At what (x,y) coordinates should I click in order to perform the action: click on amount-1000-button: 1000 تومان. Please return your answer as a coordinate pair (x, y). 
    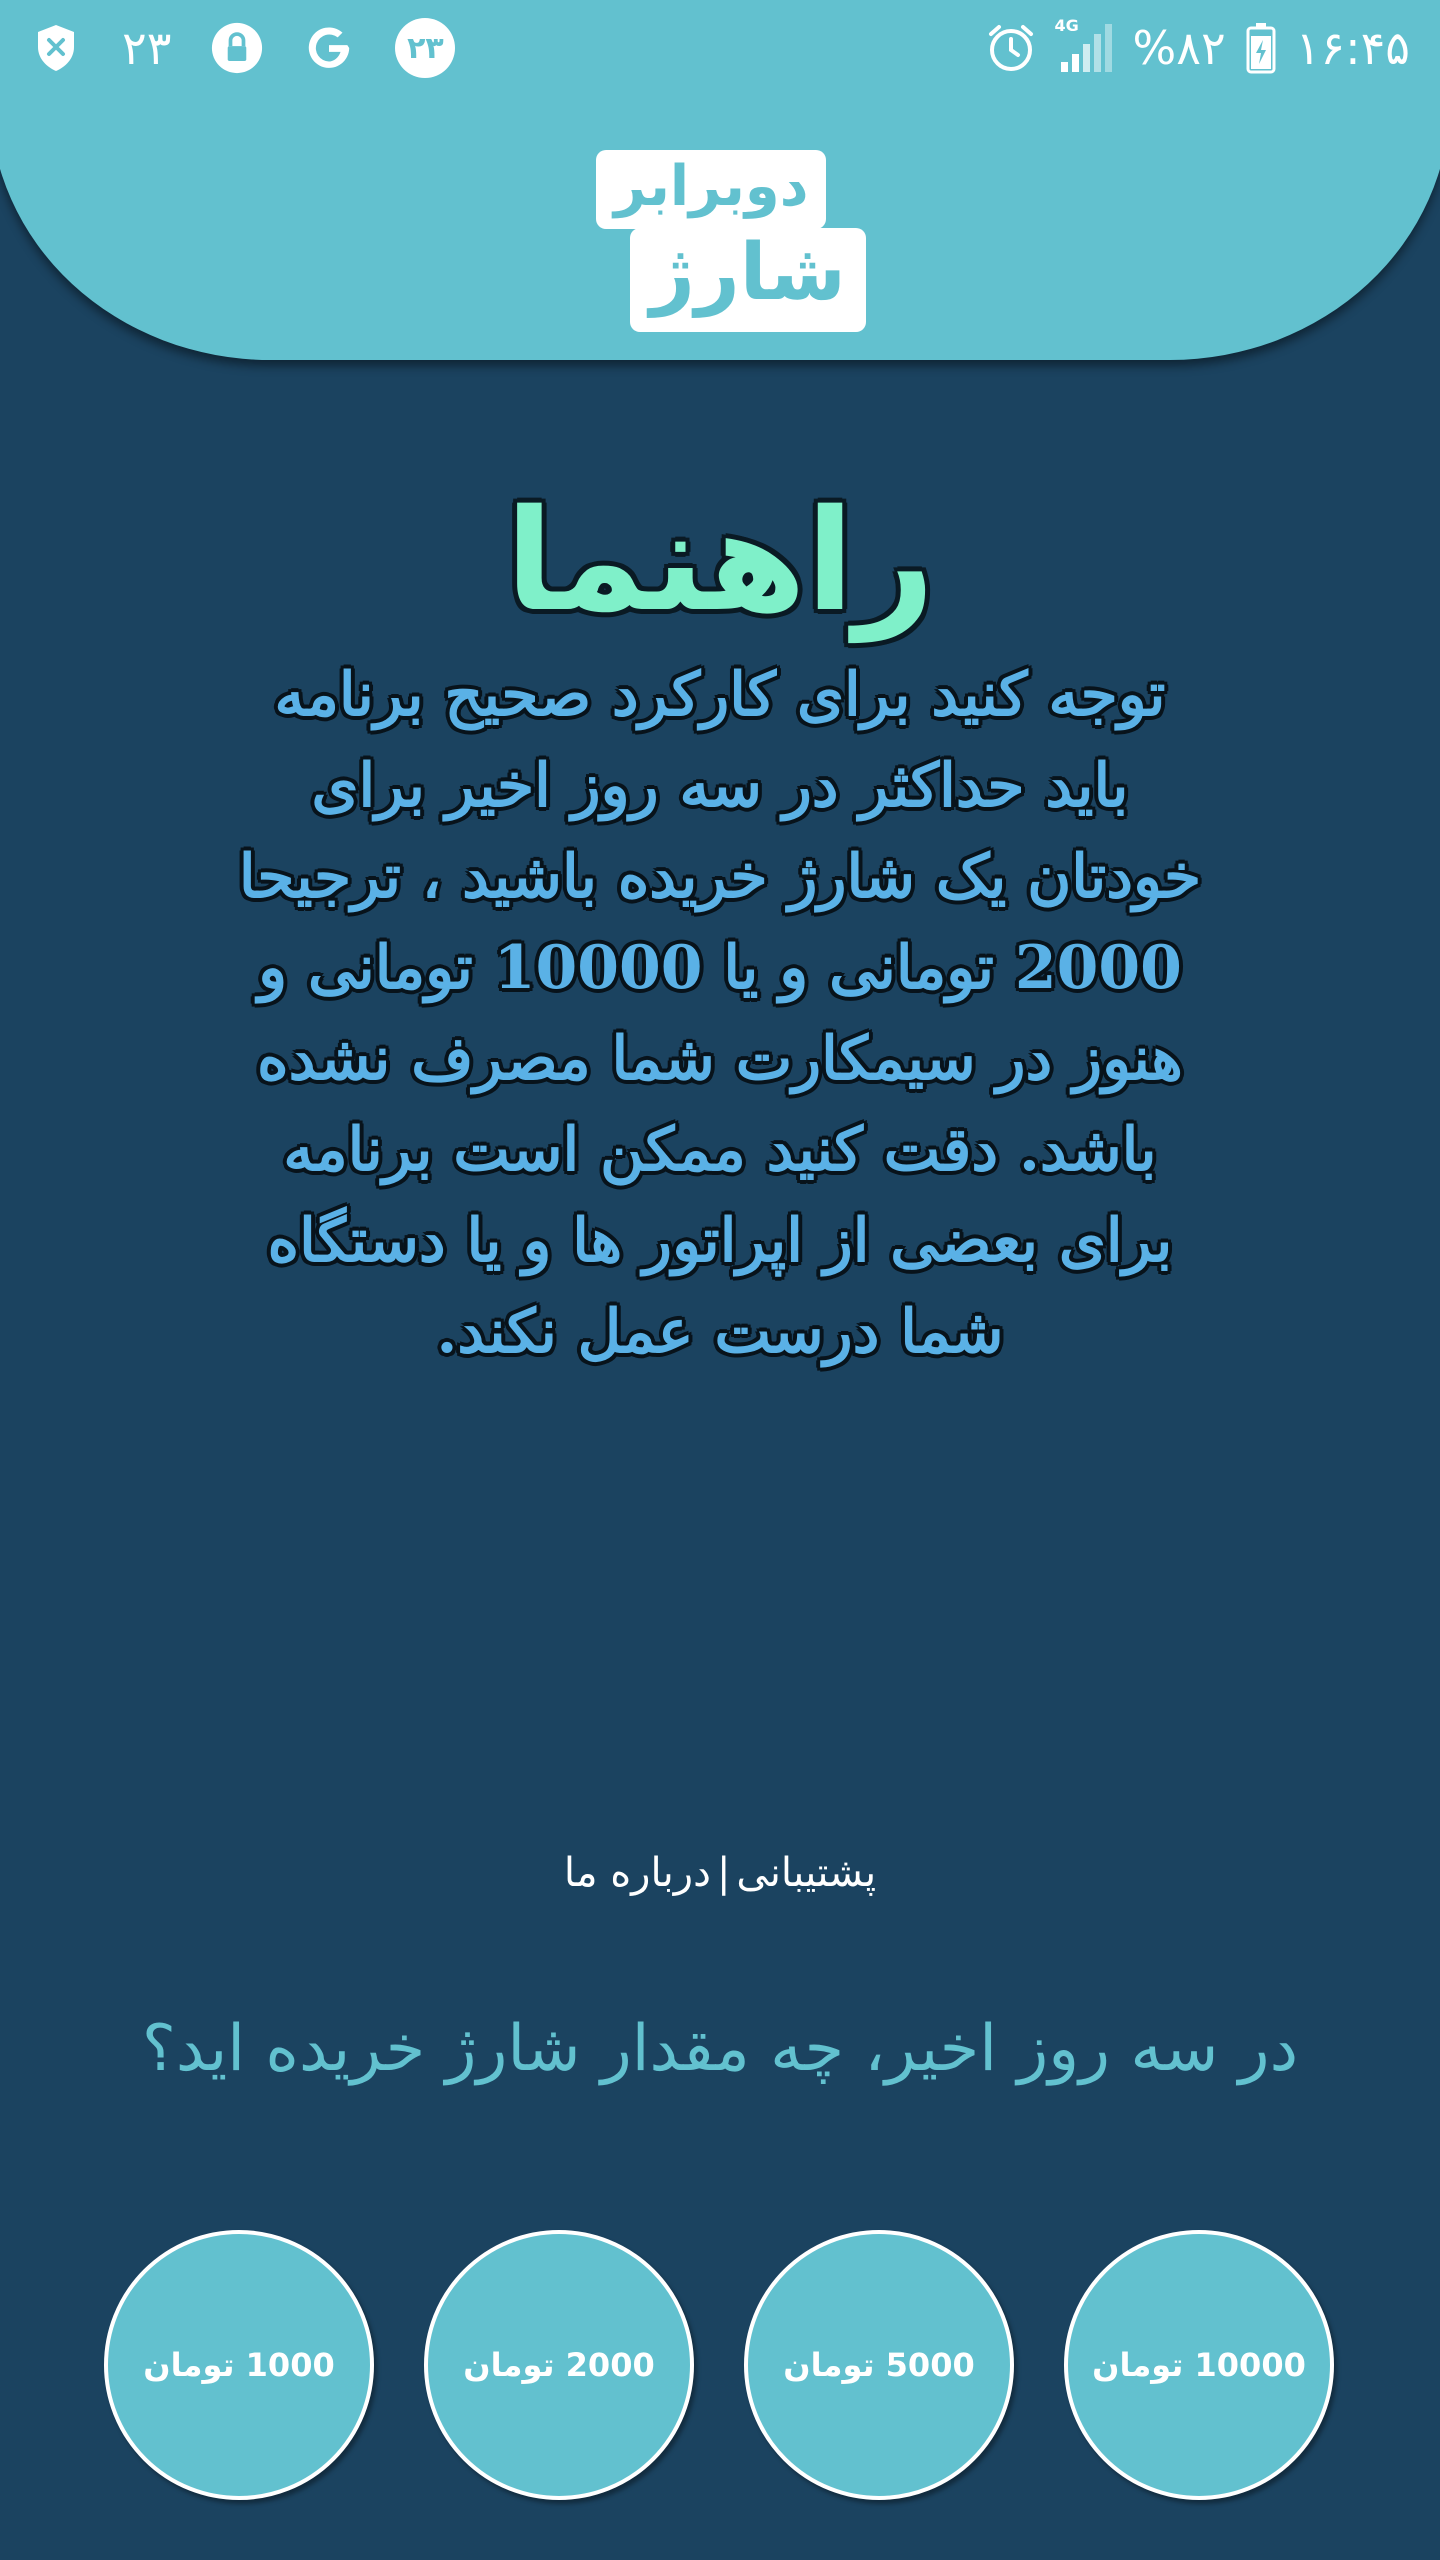
    Looking at the image, I should click on (239, 2365).